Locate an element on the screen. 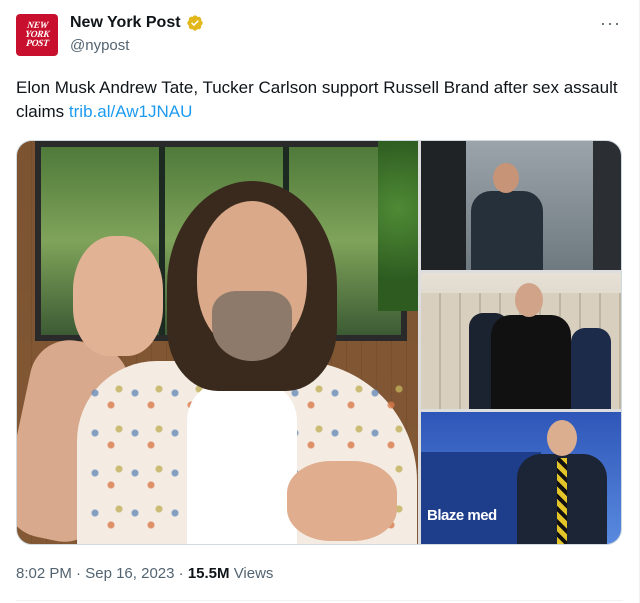  verified-badge-icon is located at coordinates (194, 23).